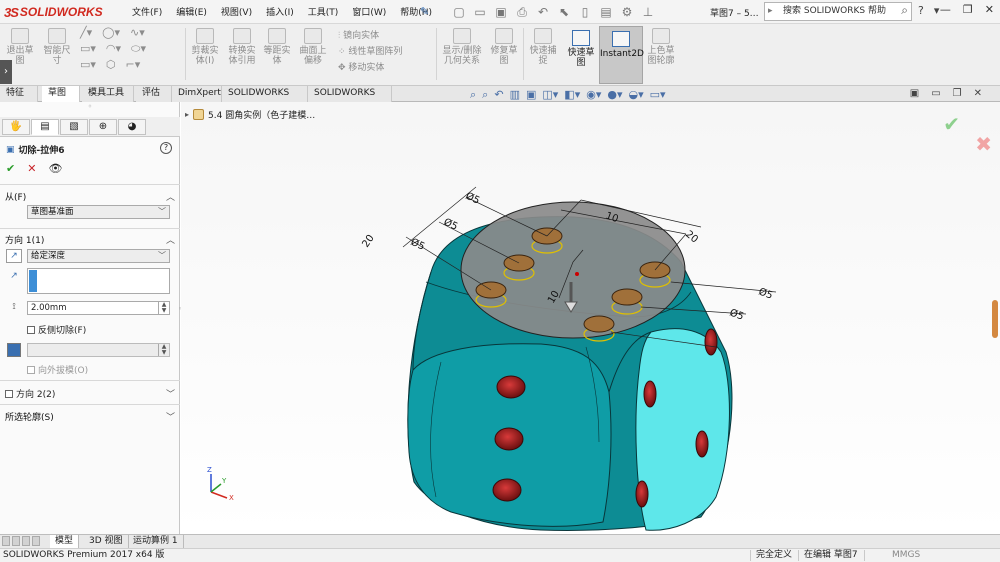  I want to click on close-button: ✕, so click(989, 9).